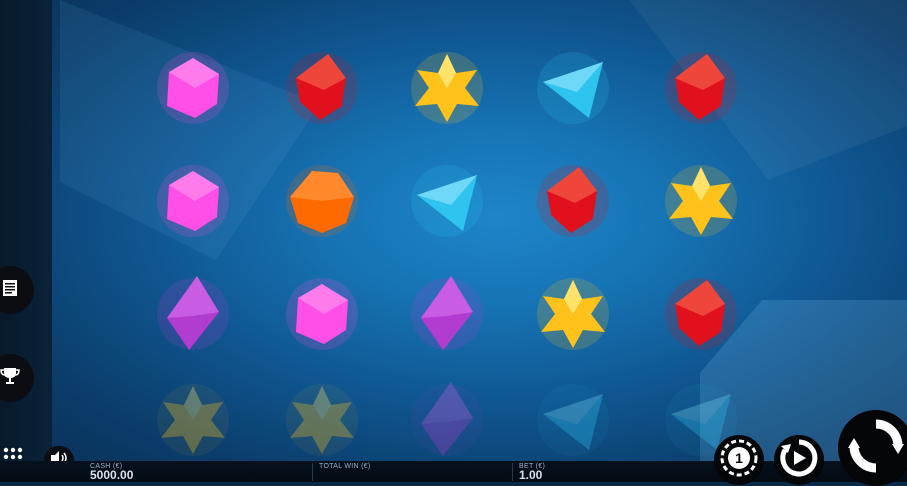  Describe the element at coordinates (190, 471) in the screenshot. I see `cash-meter: CASH (€) 5000.00` at that location.